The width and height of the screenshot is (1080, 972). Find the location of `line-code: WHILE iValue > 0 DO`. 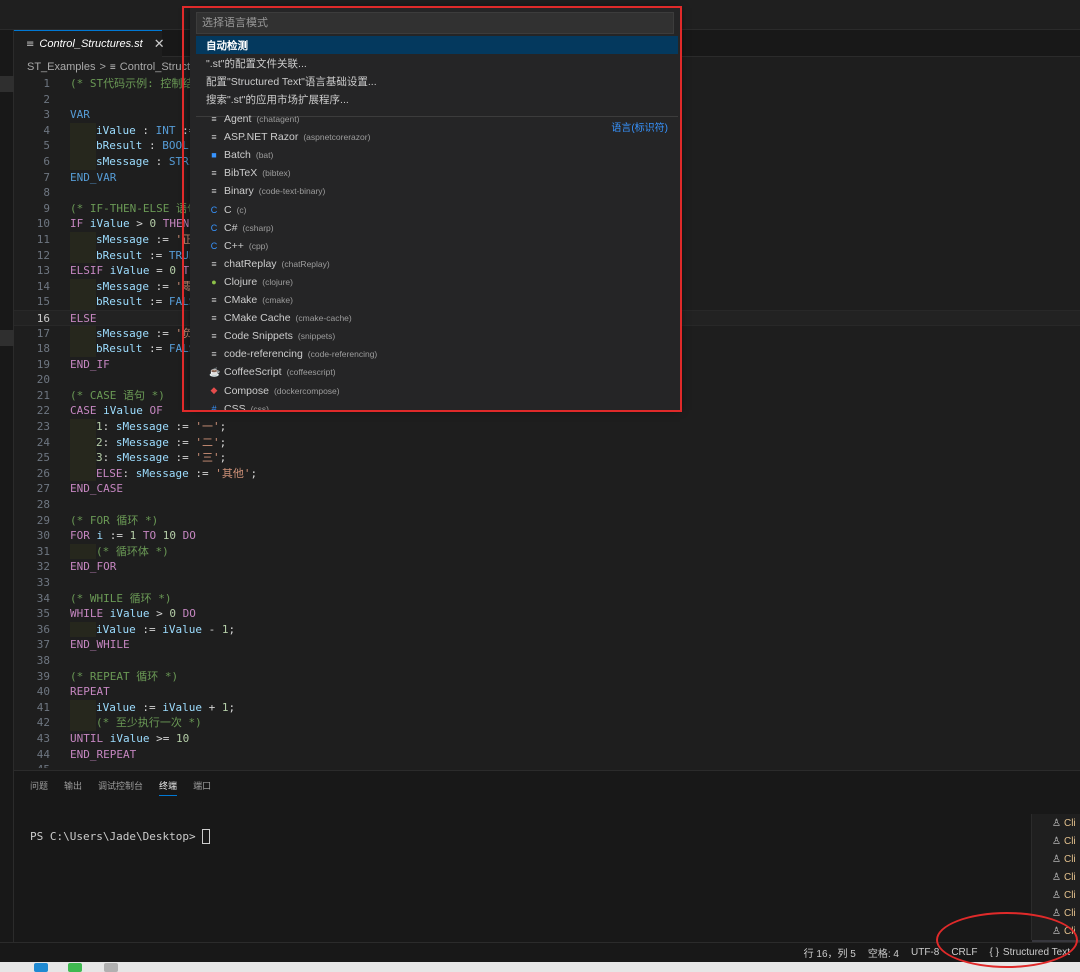

line-code: WHILE iValue > 0 DO is located at coordinates (133, 614).